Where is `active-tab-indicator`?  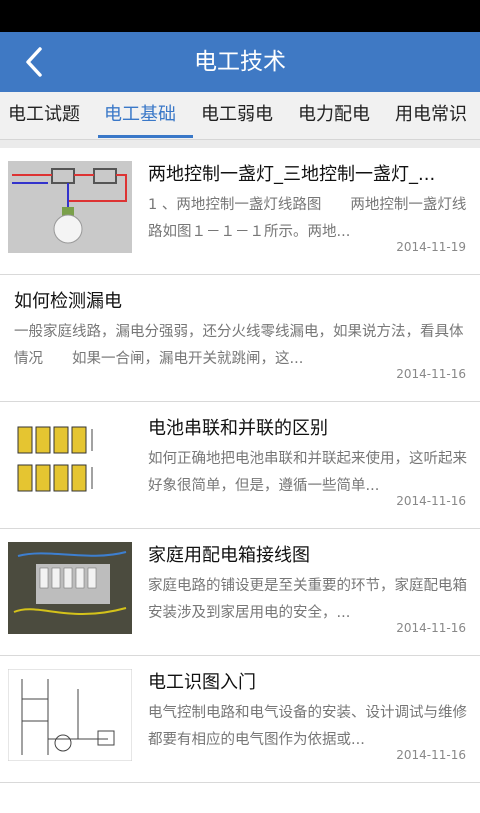 active-tab-indicator is located at coordinates (145, 136).